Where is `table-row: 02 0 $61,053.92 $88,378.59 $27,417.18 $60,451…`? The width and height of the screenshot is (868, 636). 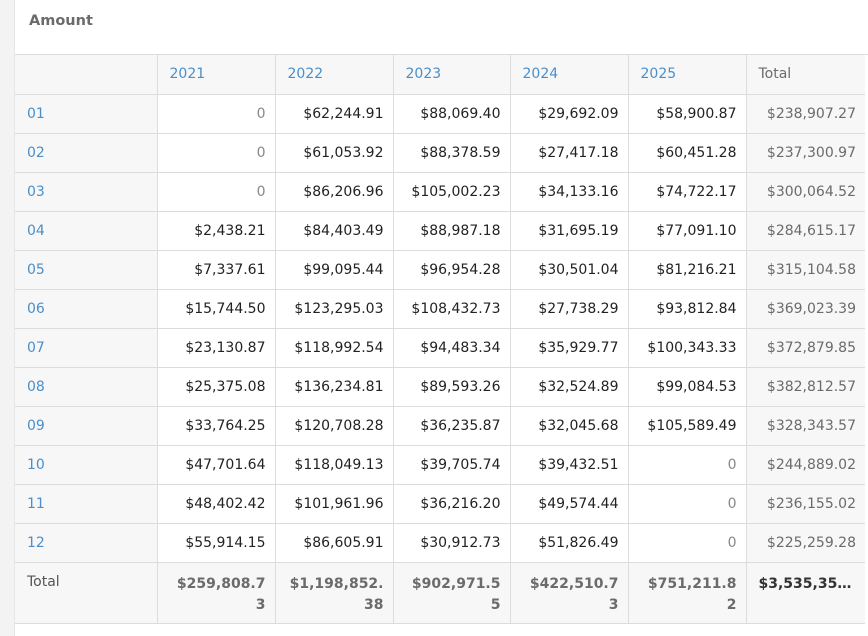 table-row: 02 0 $61,053.92 $88,378.59 $27,417.18 $60,451… is located at coordinates (440, 153).